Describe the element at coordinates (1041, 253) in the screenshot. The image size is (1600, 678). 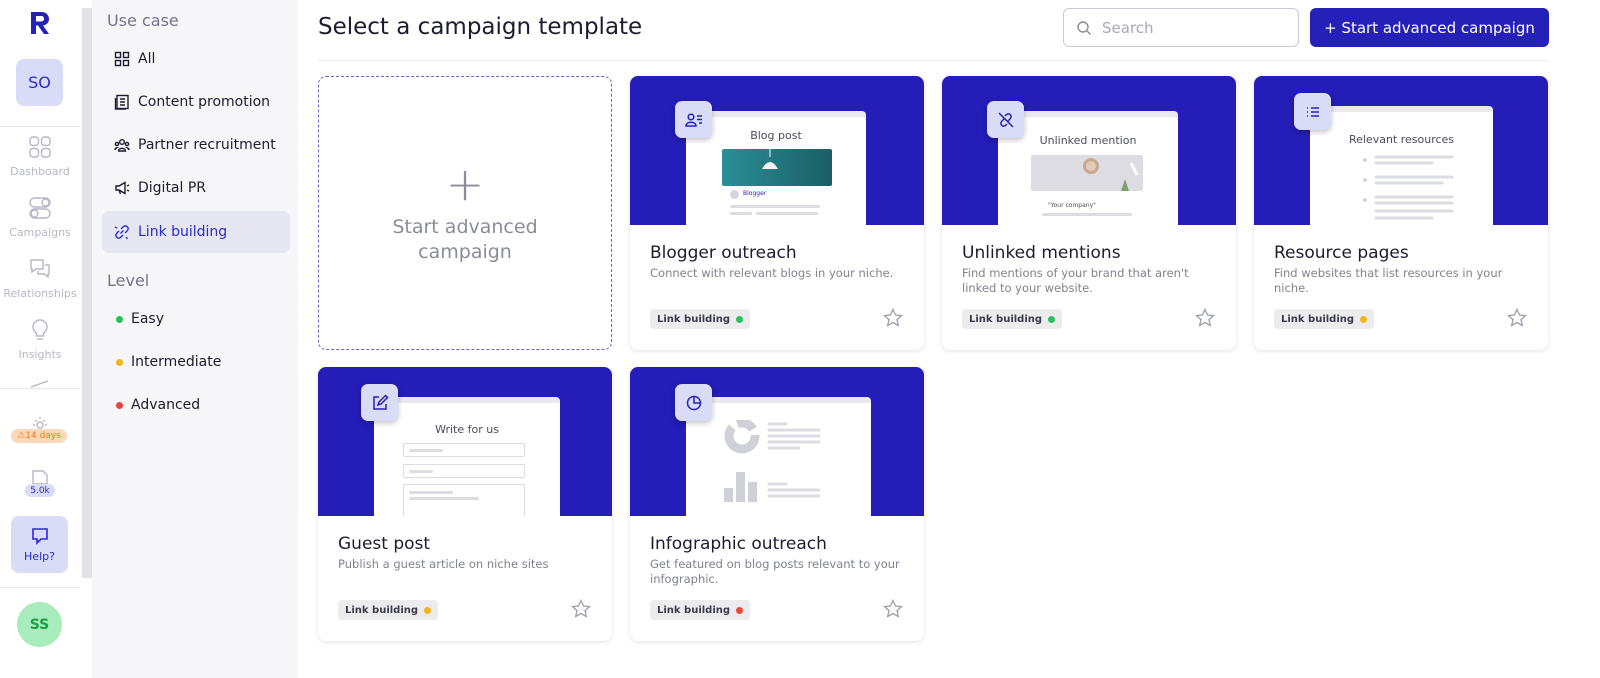
I see `card-title: Unlinked mentions` at that location.